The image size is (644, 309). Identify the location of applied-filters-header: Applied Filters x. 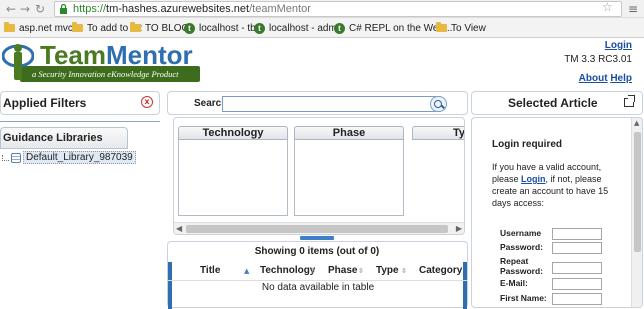
(80, 103).